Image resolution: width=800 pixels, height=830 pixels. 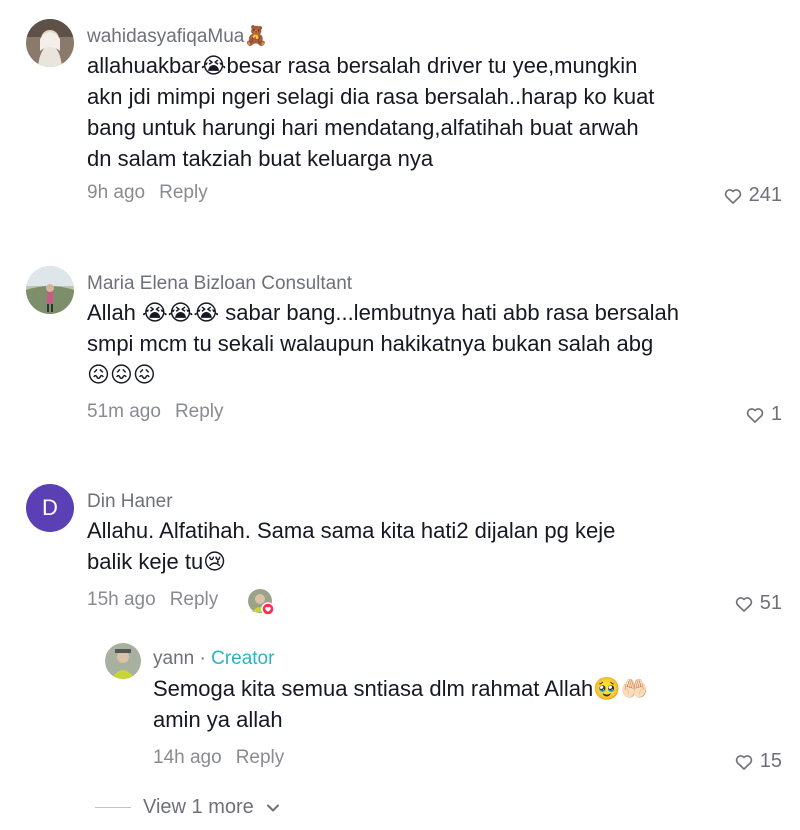 I want to click on chevron-down-icon, so click(x=272, y=807).